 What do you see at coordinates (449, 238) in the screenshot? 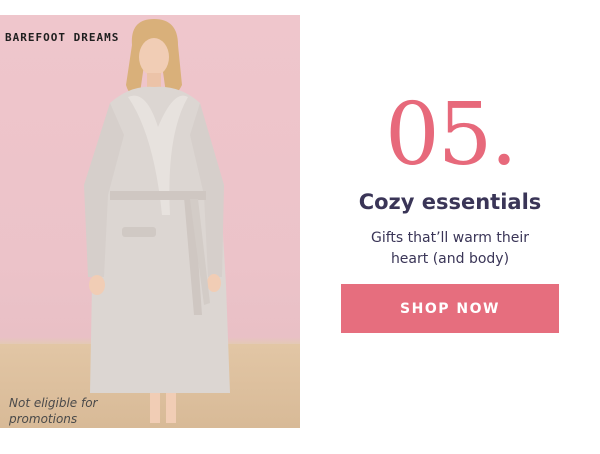
I see `subtitle-line-1: Gifts that’ll warm their` at bounding box center [449, 238].